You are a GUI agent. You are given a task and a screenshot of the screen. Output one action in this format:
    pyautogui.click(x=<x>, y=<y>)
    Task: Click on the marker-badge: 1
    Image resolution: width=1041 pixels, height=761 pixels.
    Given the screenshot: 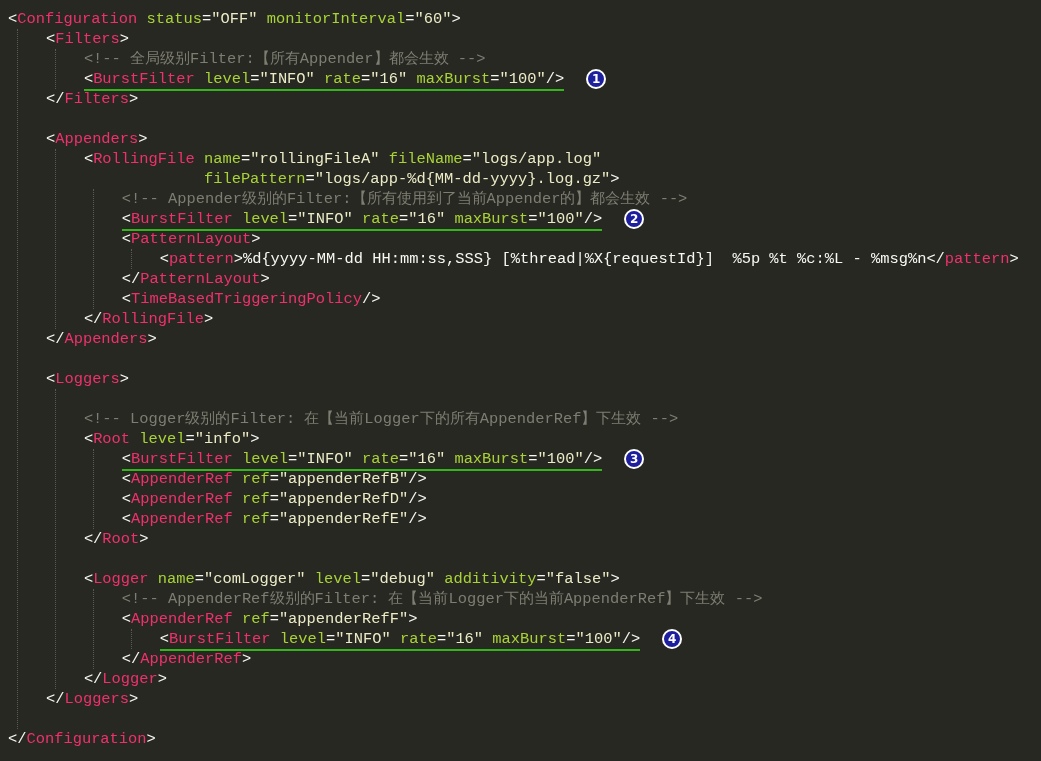 What is the action you would take?
    pyautogui.click(x=596, y=79)
    